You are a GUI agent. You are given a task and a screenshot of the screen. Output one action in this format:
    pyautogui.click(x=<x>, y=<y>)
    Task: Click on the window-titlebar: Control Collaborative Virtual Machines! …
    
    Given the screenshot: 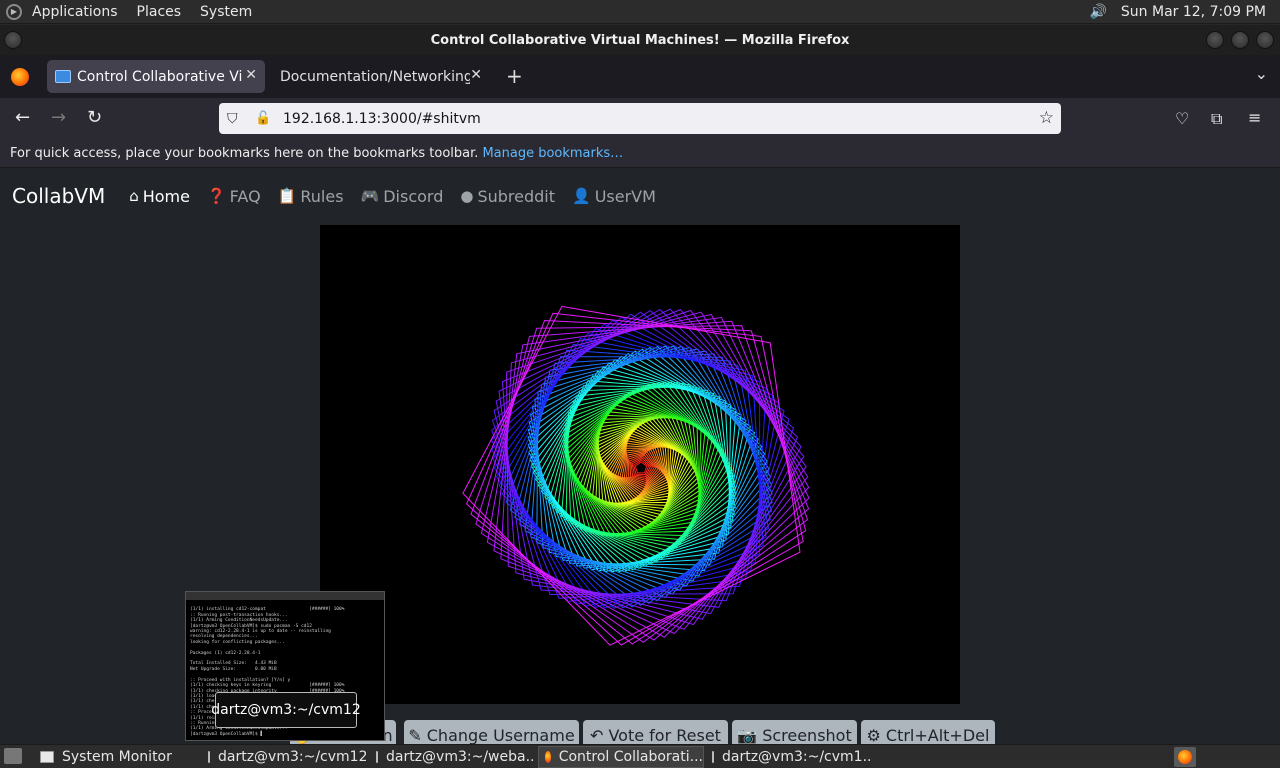 What is the action you would take?
    pyautogui.click(x=640, y=40)
    